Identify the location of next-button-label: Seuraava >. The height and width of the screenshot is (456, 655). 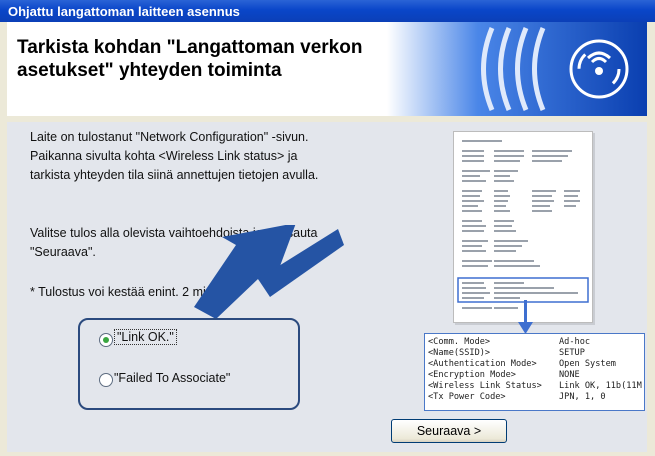
(449, 431).